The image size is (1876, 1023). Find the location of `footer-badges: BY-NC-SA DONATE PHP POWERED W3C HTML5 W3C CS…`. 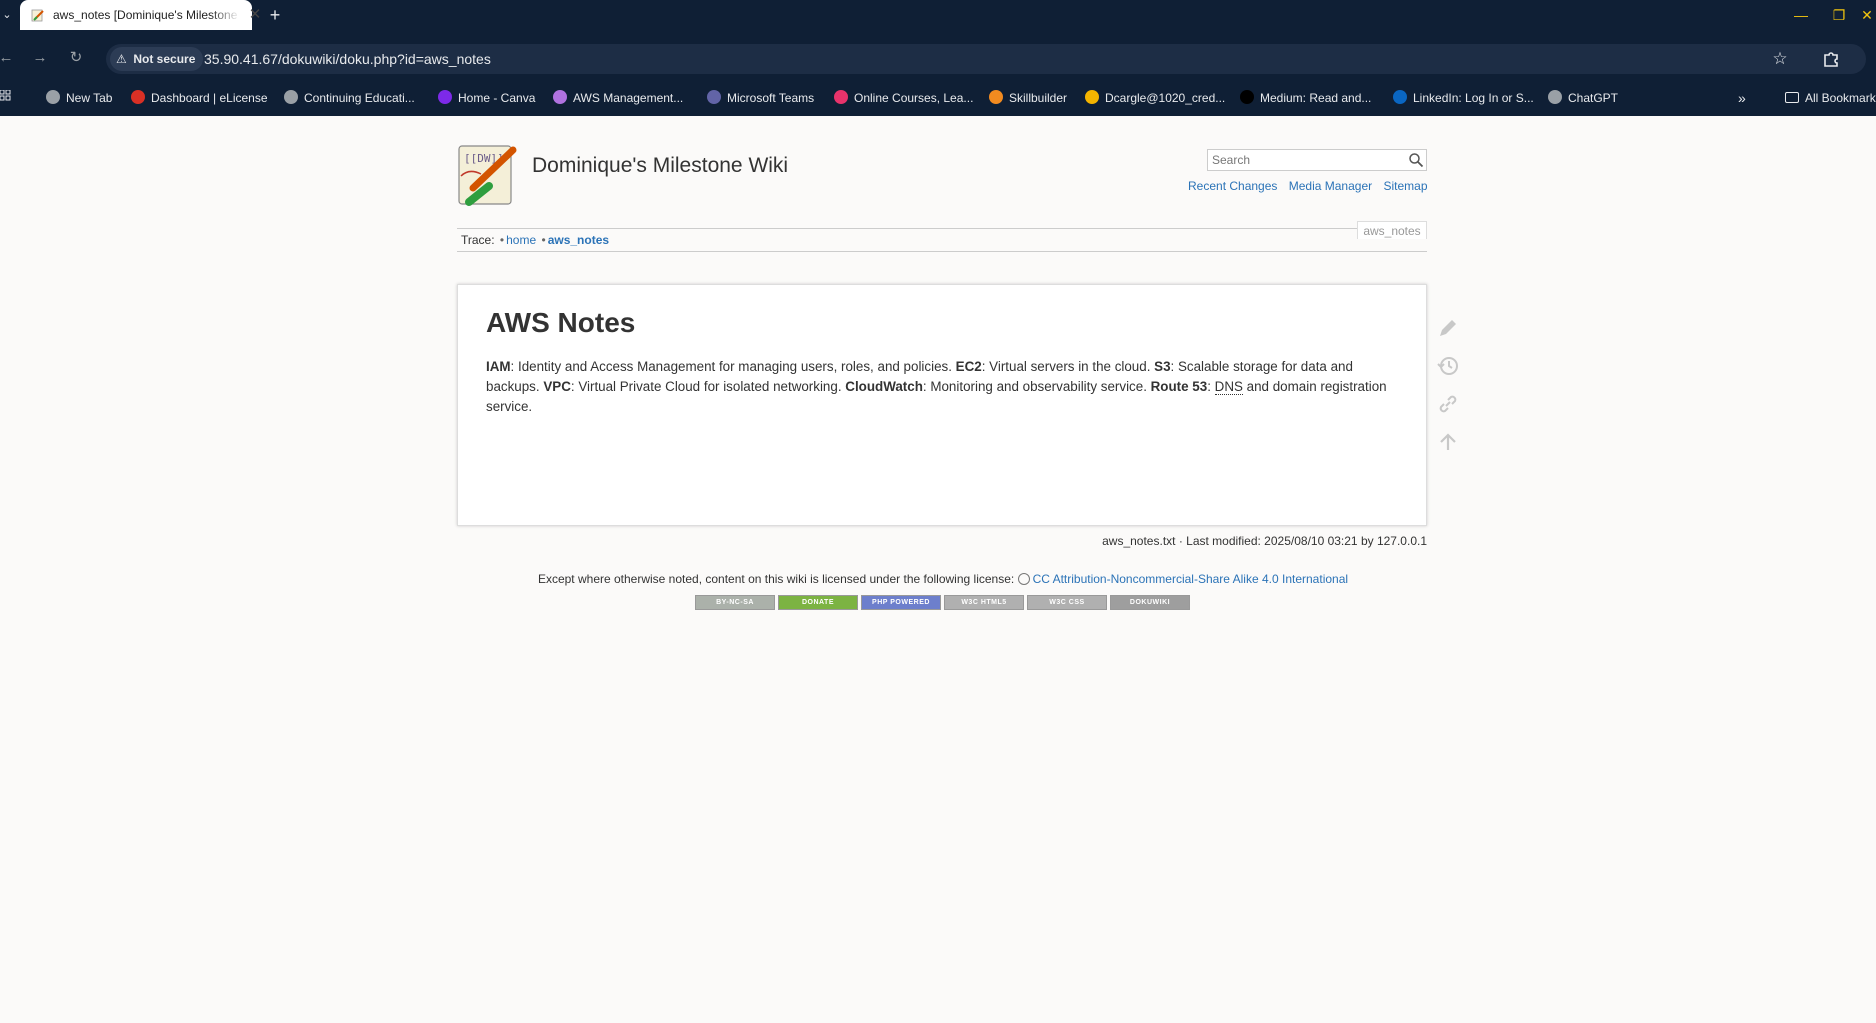

footer-badges: BY-NC-SA DONATE PHP POWERED W3C HTML5 W3C CS… is located at coordinates (944, 603).